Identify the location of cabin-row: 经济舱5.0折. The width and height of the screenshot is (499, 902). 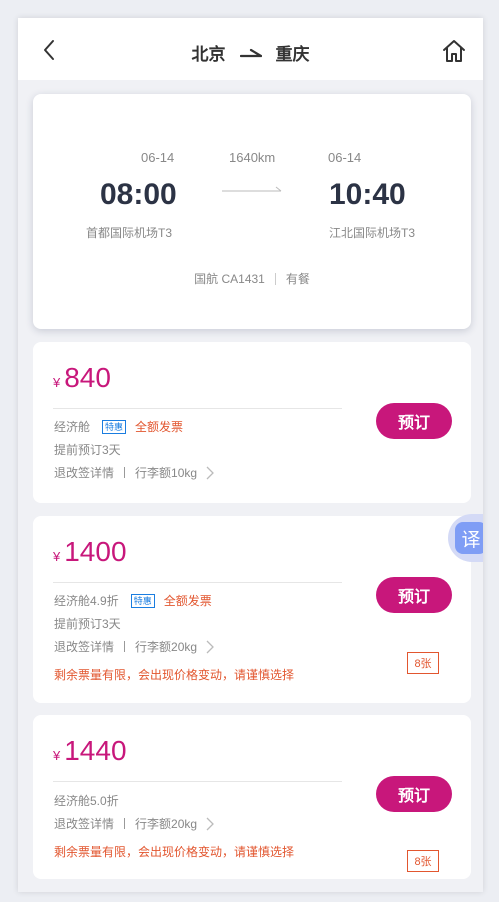
(86, 800).